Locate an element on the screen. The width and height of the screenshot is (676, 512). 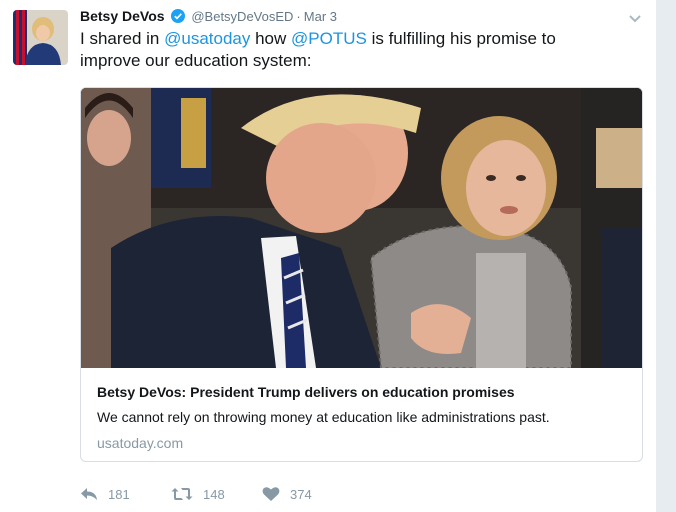
reply-icon is located at coordinates (89, 494).